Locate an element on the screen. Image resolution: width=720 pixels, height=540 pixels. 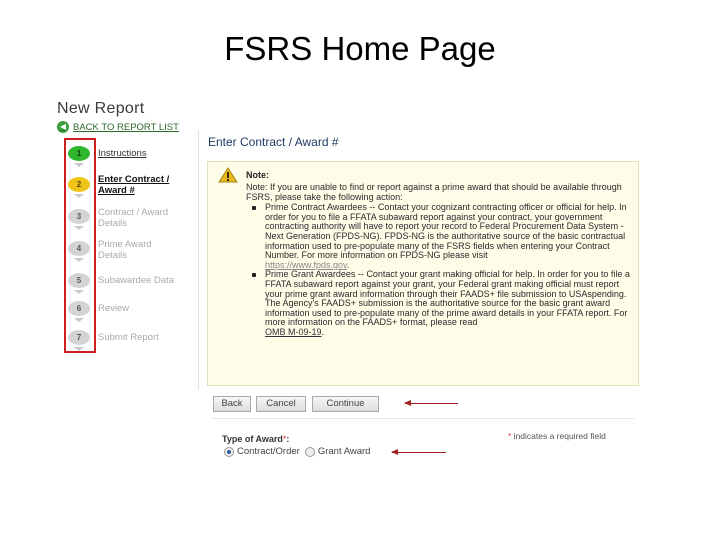
step-4-label: Prime Award Details is located at coordinates (125, 250).